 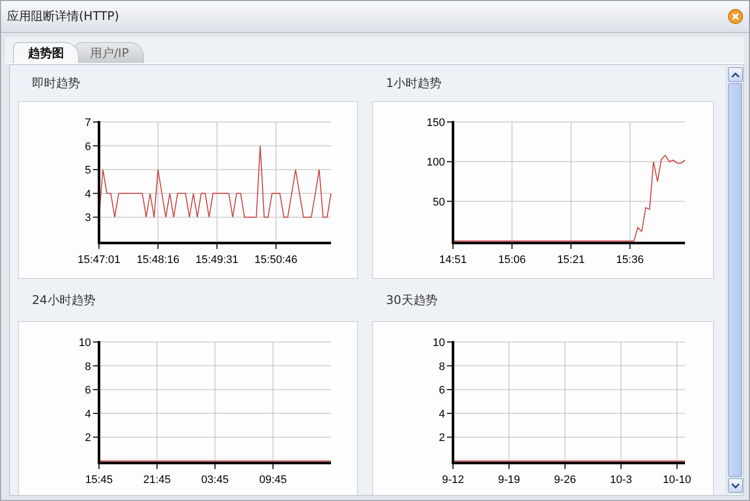 What do you see at coordinates (735, 74) in the screenshot?
I see `scroll-up-icon` at bounding box center [735, 74].